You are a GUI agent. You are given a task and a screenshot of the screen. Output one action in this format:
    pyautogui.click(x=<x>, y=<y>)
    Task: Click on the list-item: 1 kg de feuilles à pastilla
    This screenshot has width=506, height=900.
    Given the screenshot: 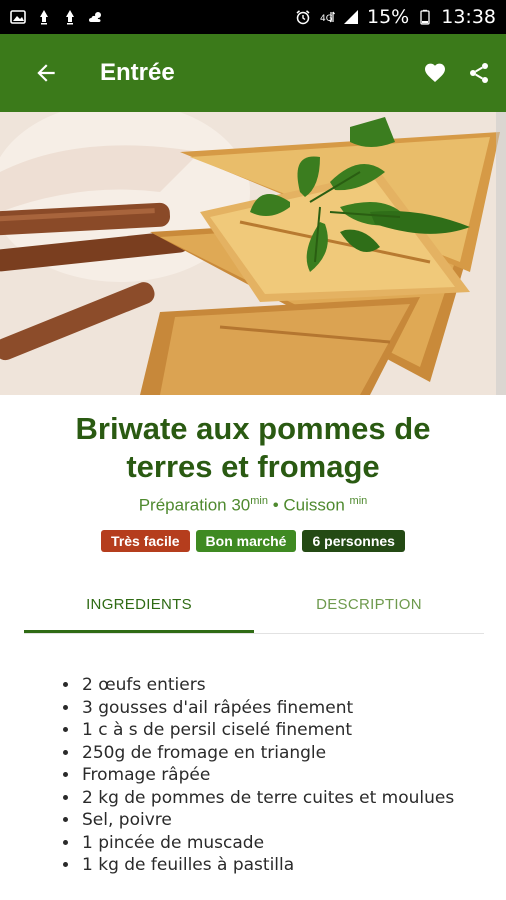 What is the action you would take?
    pyautogui.click(x=267, y=865)
    